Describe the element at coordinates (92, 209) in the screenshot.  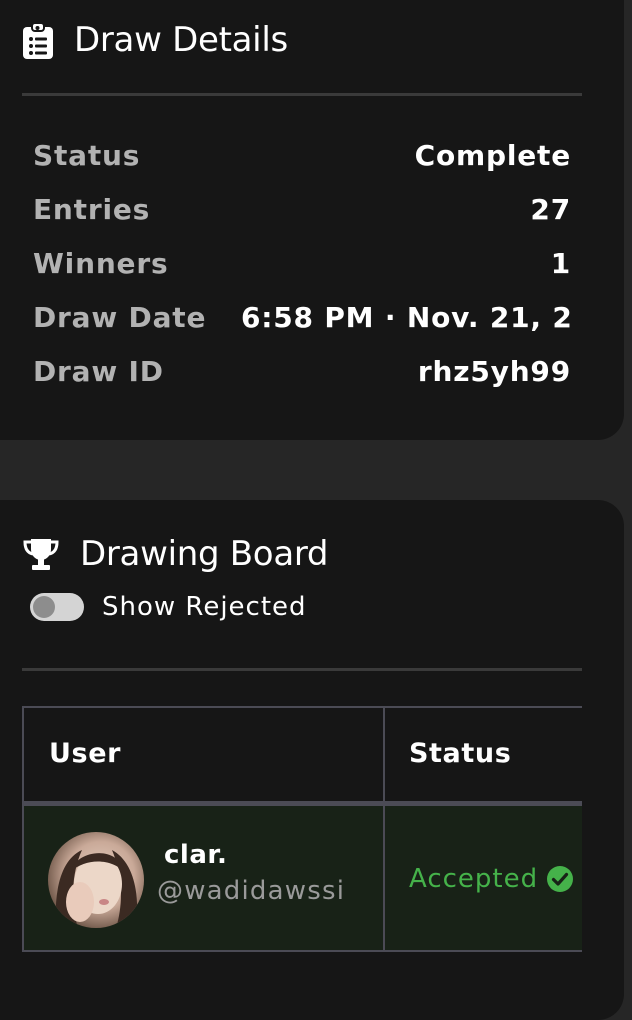
I see `detail-label: Entries` at that location.